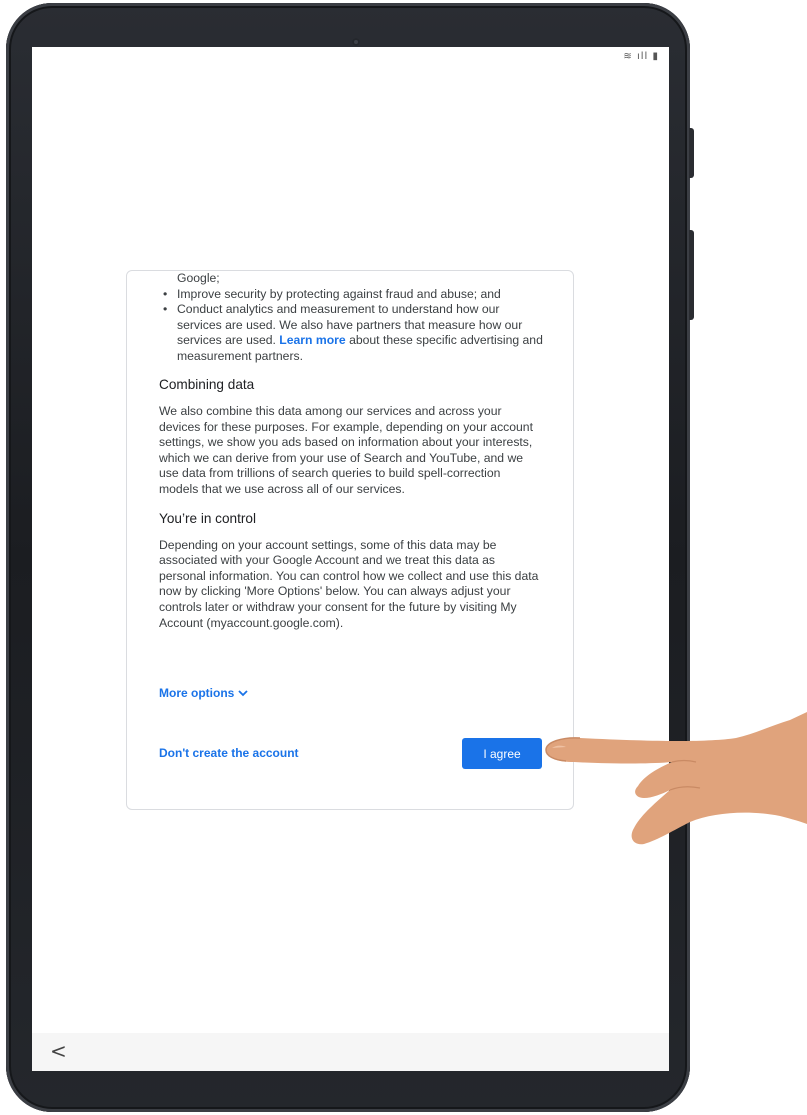  What do you see at coordinates (676, 778) in the screenshot?
I see `pointing-hand-icon` at bounding box center [676, 778].